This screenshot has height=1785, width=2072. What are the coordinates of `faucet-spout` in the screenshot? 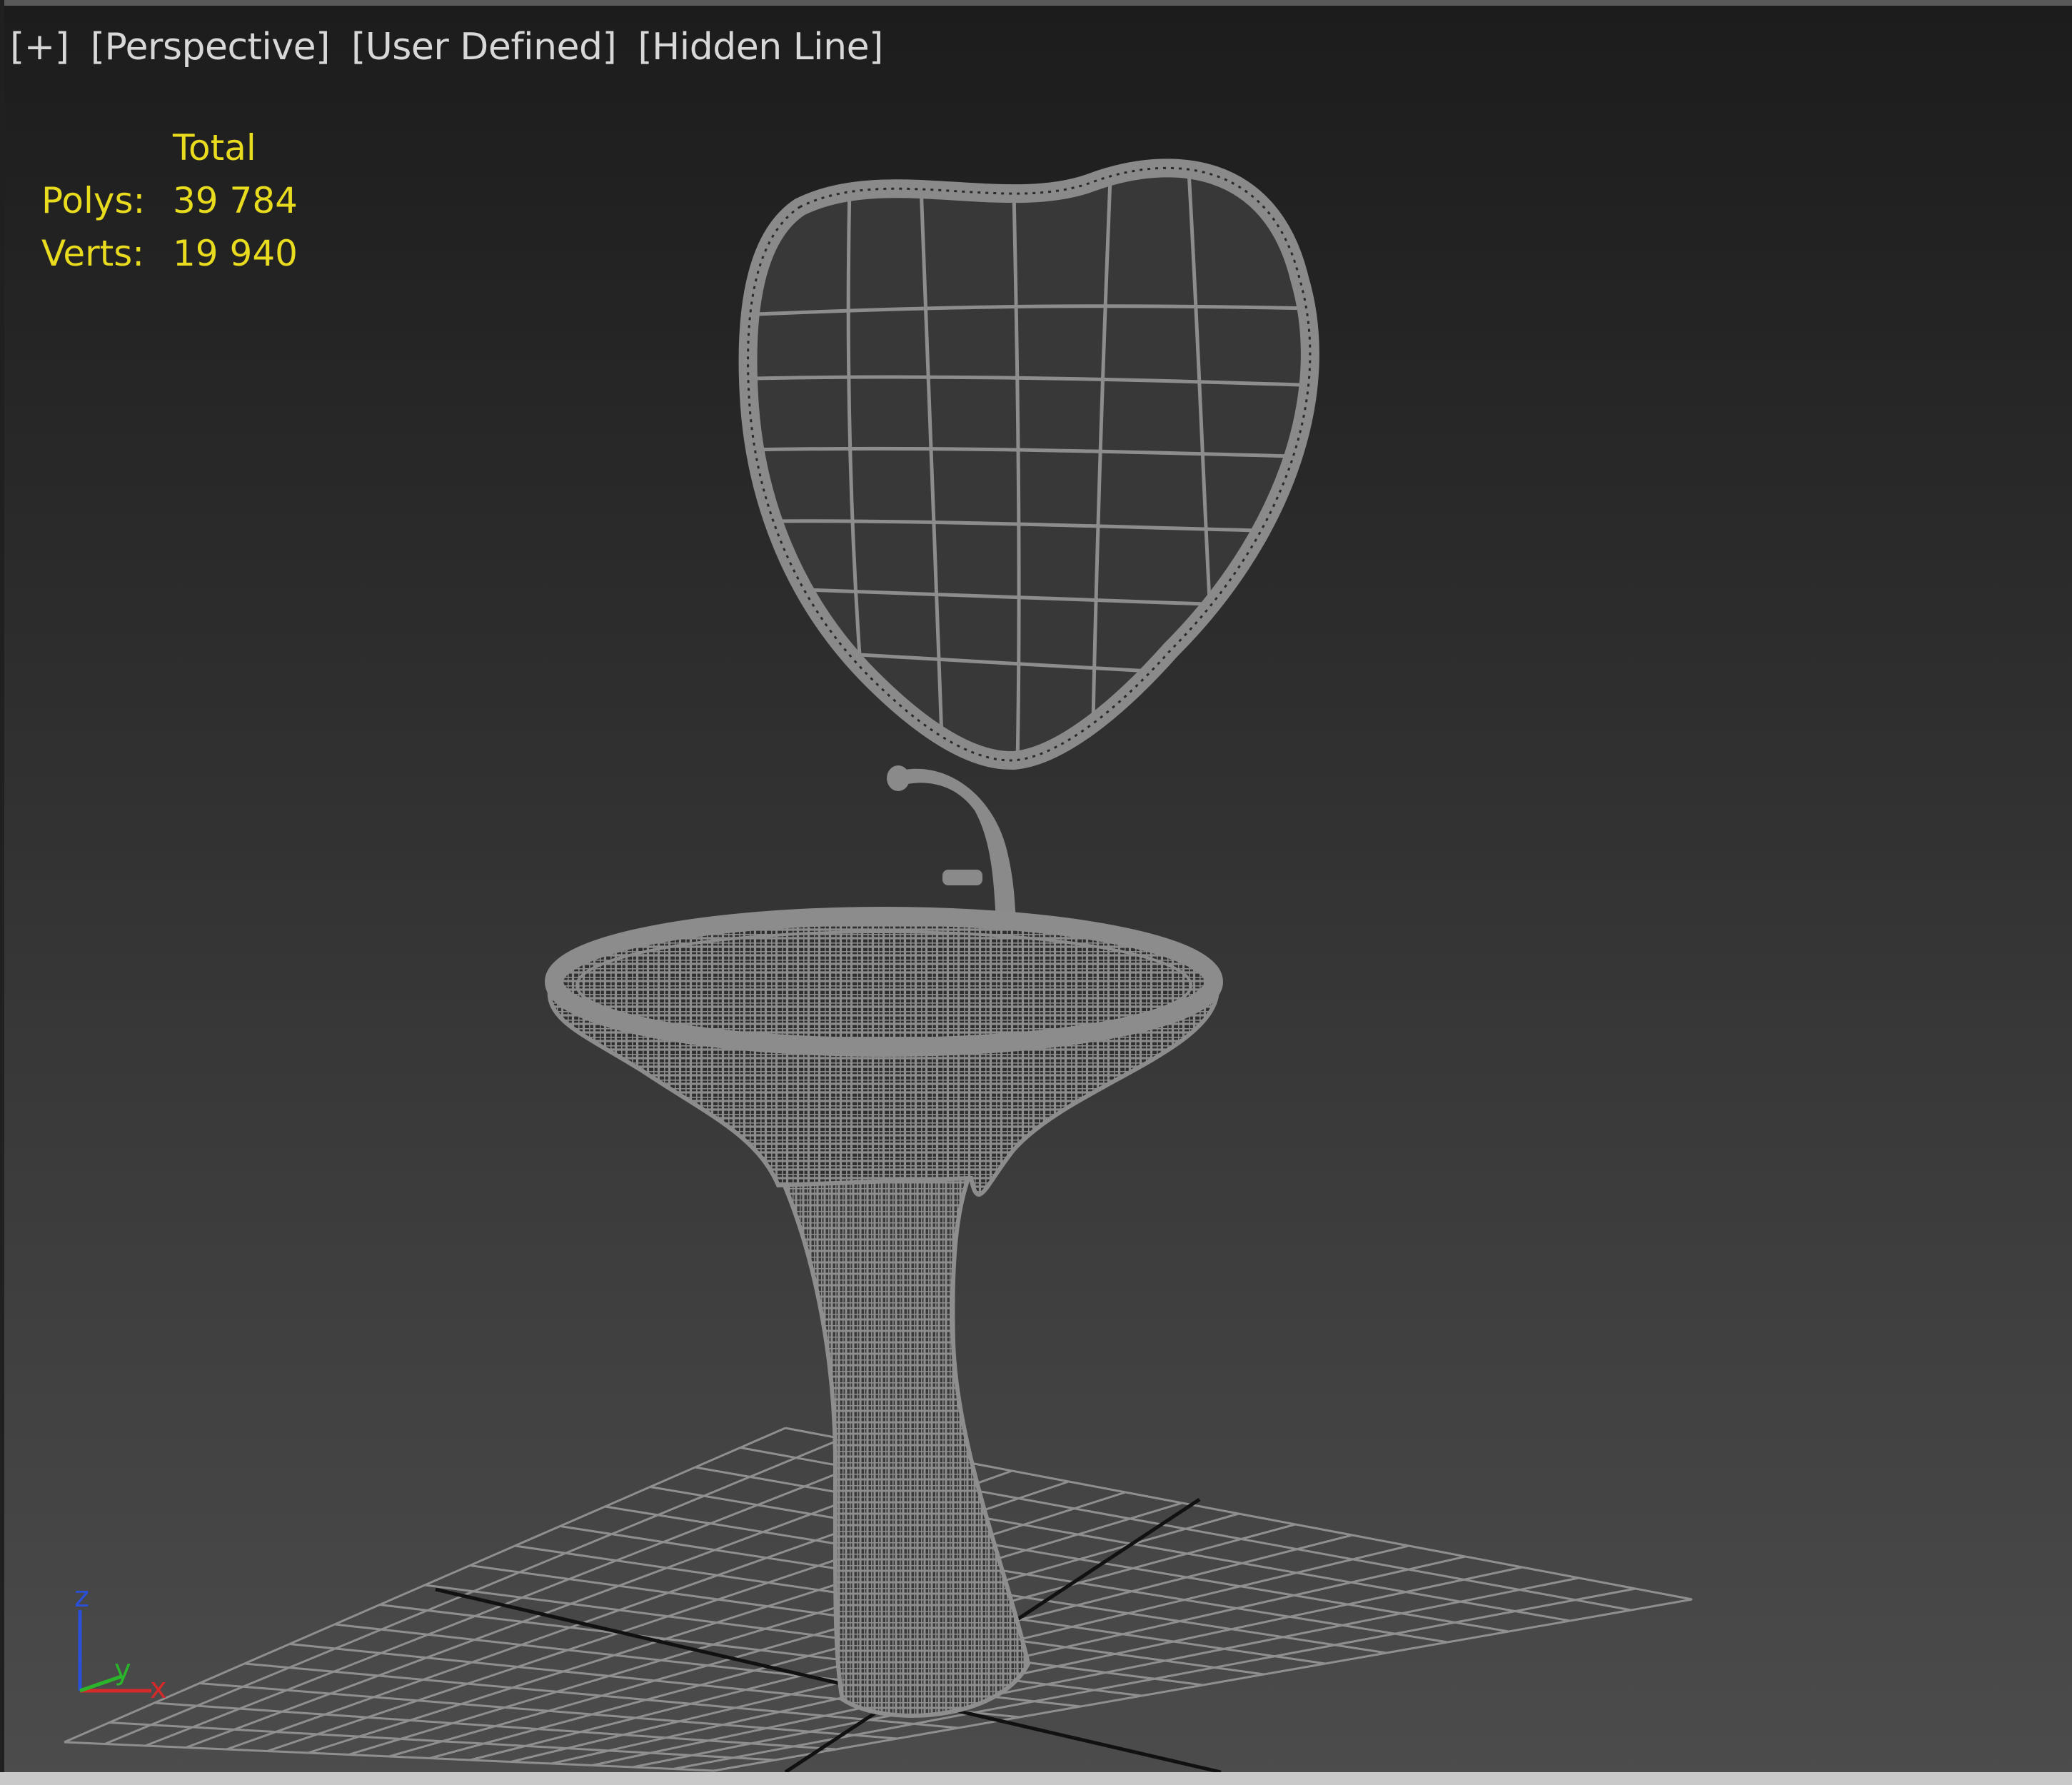 It's located at (954, 844).